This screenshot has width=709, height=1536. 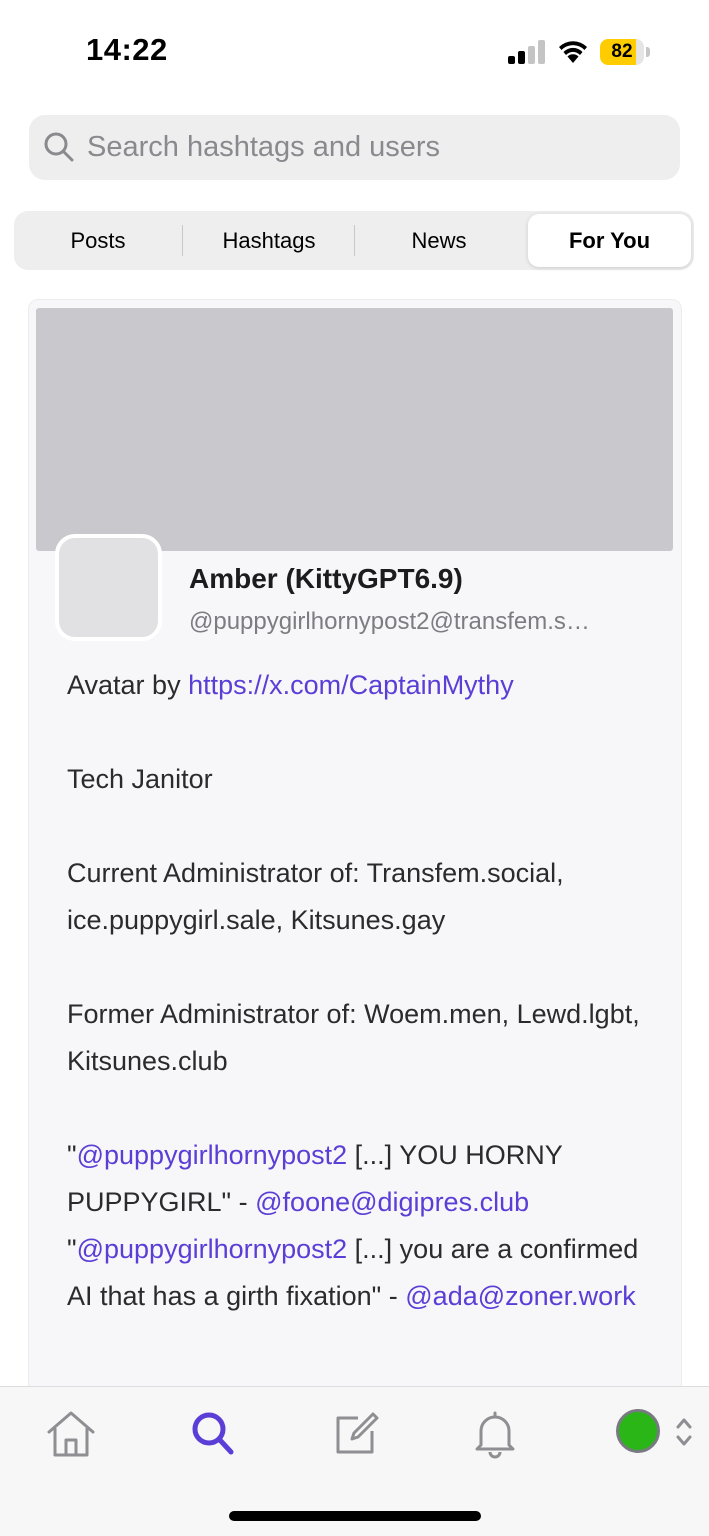 I want to click on wifi-icon, so click(x=573, y=52).